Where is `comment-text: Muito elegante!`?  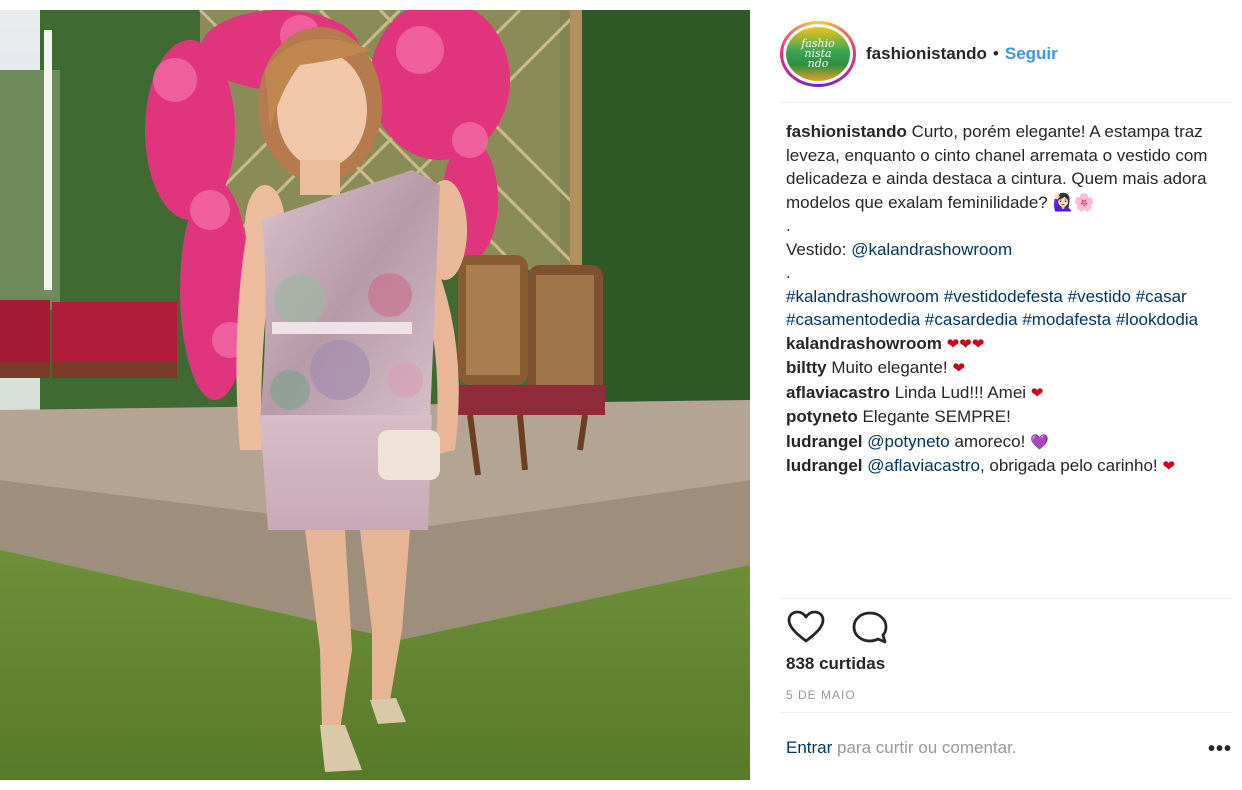 comment-text: Muito elegante! is located at coordinates (889, 367).